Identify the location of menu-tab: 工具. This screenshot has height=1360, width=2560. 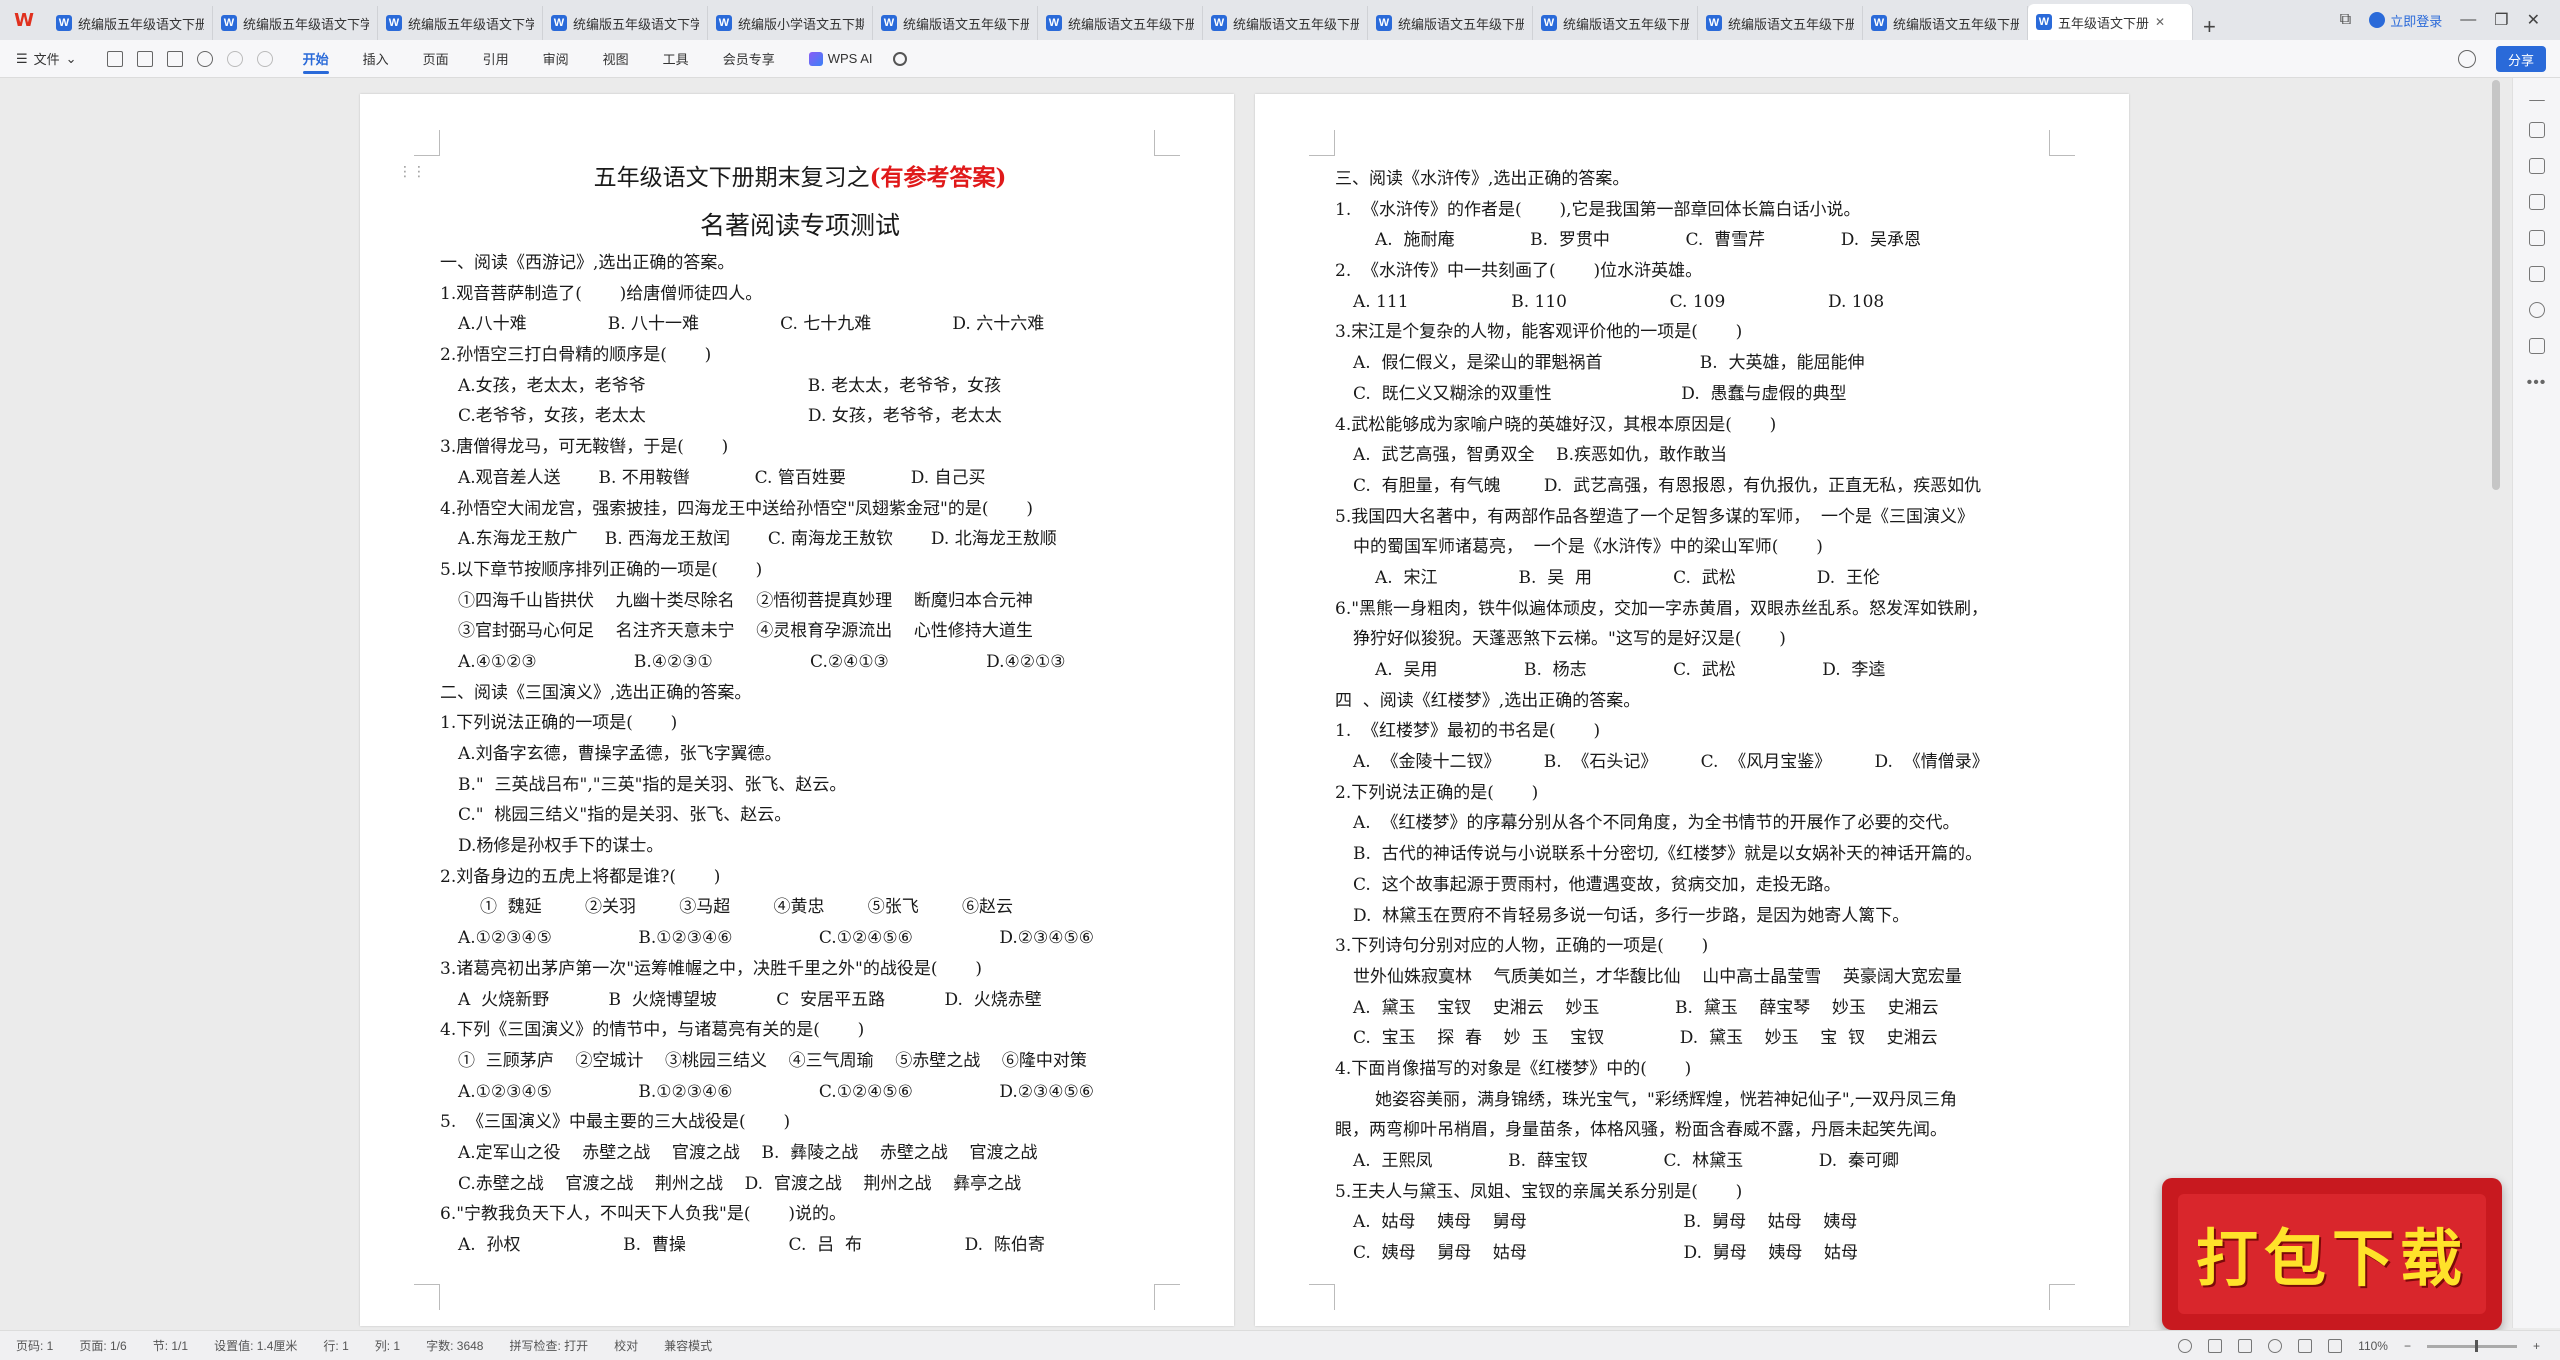
(676, 58).